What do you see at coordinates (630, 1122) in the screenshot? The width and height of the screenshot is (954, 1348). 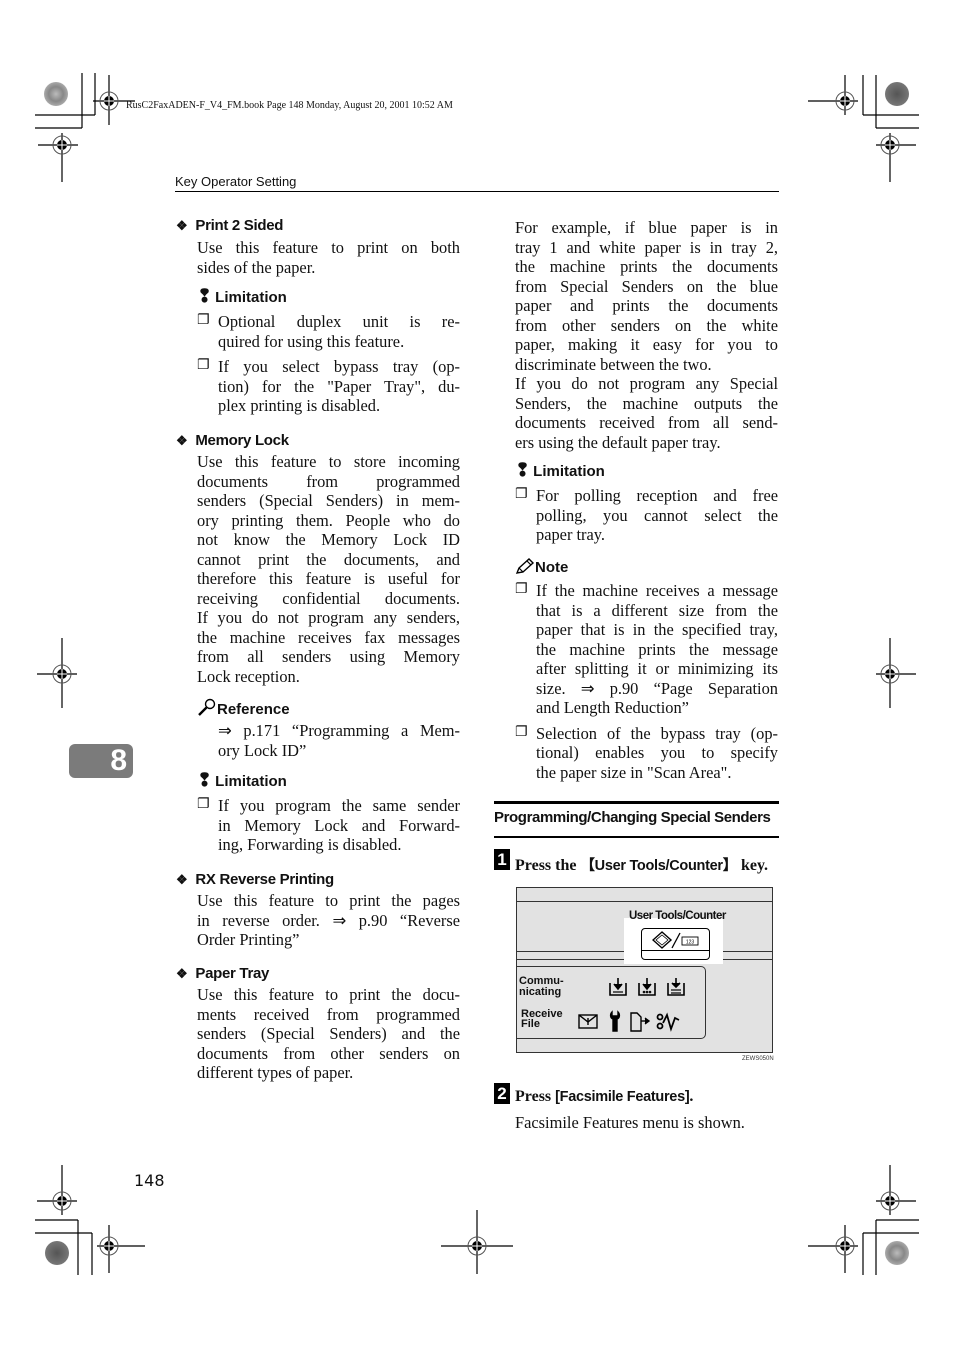 I see `step-2-result: Facsimile Features menu is shown.` at bounding box center [630, 1122].